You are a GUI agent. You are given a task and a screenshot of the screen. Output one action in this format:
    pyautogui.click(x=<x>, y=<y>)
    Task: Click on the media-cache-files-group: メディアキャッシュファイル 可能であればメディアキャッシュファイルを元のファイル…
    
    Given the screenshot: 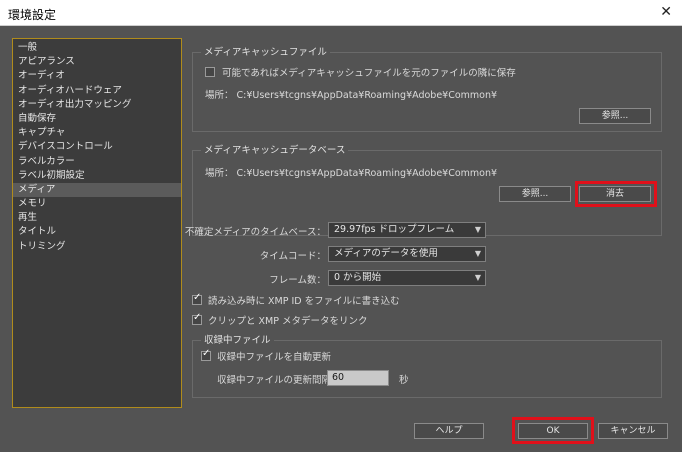 What is the action you would take?
    pyautogui.click(x=427, y=89)
    